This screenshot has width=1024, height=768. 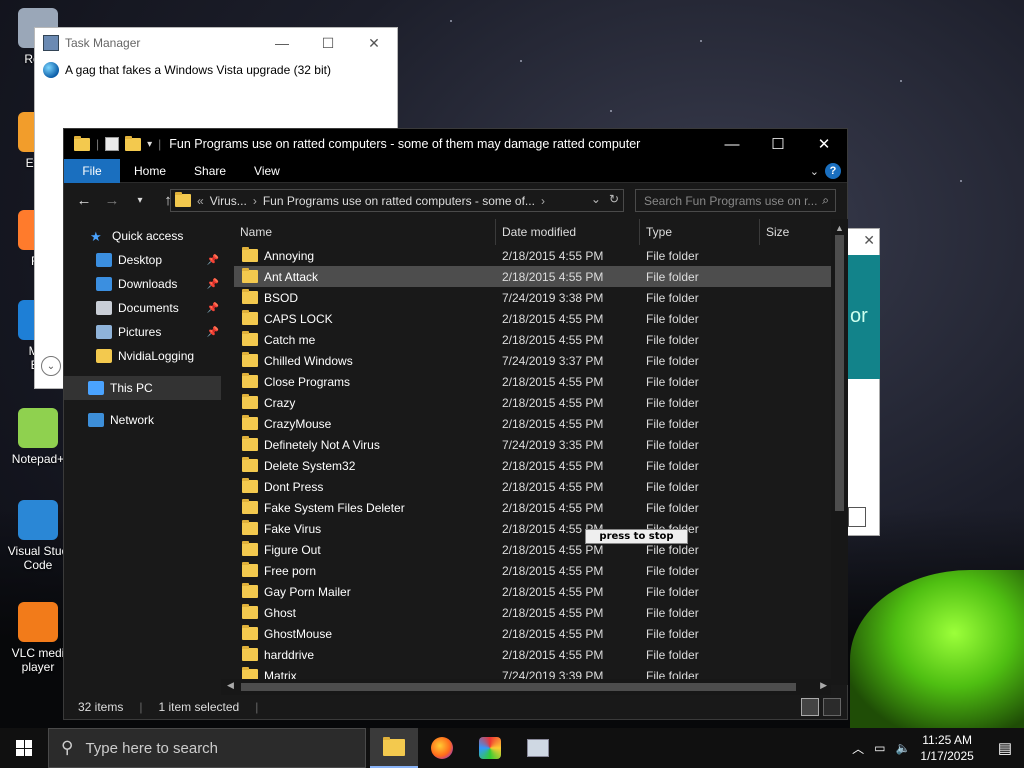 What do you see at coordinates (1005, 748) in the screenshot?
I see `notifications-icon: ▤` at bounding box center [1005, 748].